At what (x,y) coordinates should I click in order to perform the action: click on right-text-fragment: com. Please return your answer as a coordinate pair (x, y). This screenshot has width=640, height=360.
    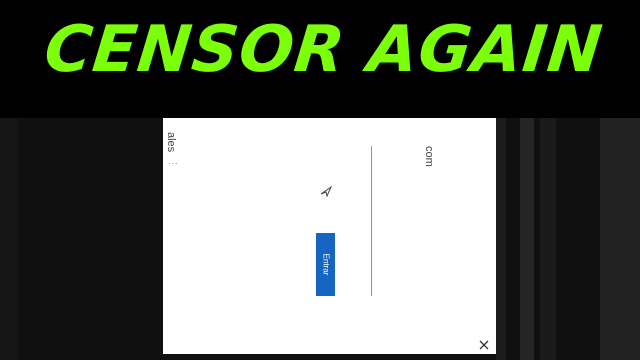
    Looking at the image, I should click on (429, 156).